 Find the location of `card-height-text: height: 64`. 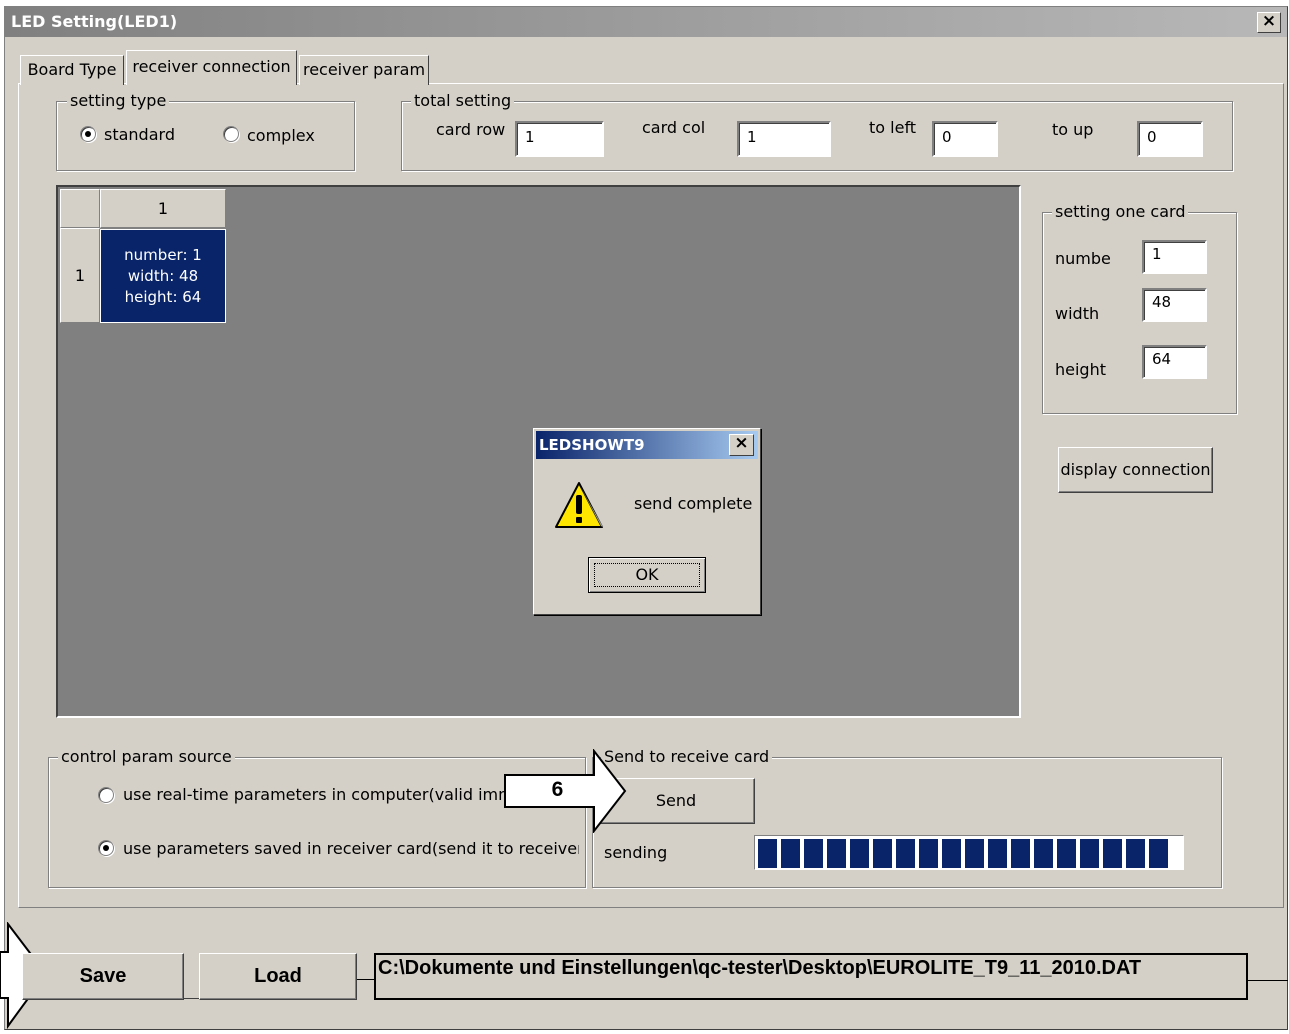

card-height-text: height: 64 is located at coordinates (163, 297).